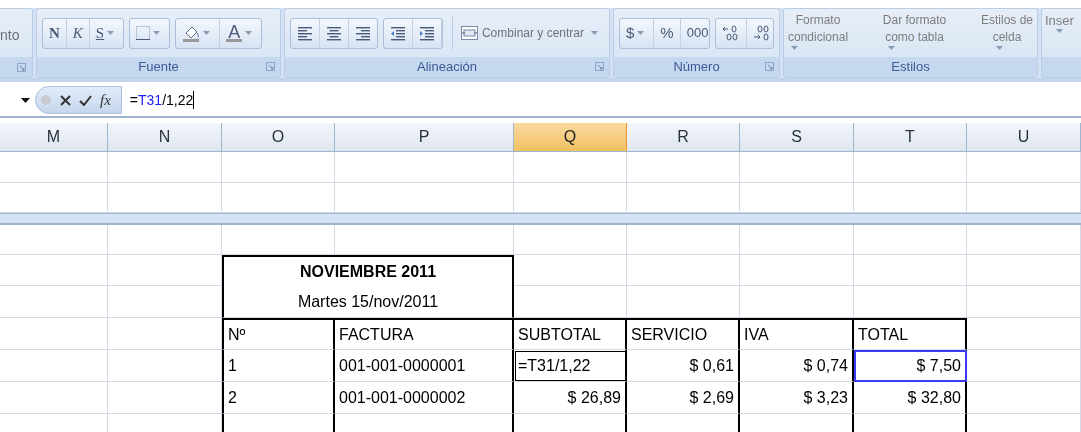  Describe the element at coordinates (694, 33) in the screenshot. I see `thousands-button: 000` at that location.